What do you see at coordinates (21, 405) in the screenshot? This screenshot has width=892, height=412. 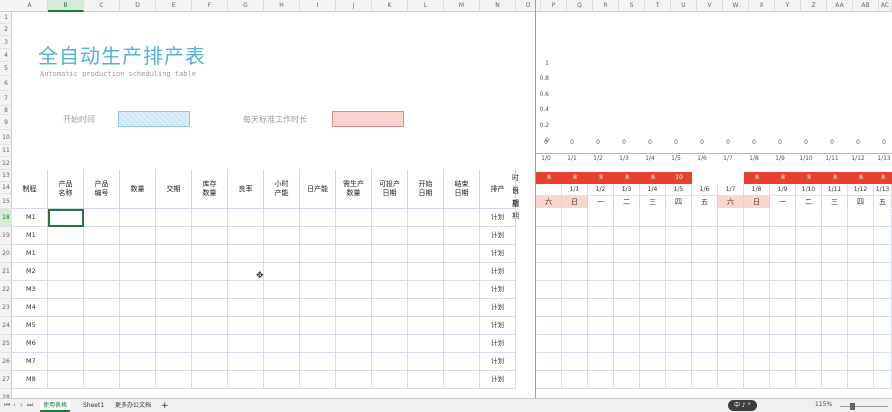 I see `next-sheet-icon: ›` at bounding box center [21, 405].